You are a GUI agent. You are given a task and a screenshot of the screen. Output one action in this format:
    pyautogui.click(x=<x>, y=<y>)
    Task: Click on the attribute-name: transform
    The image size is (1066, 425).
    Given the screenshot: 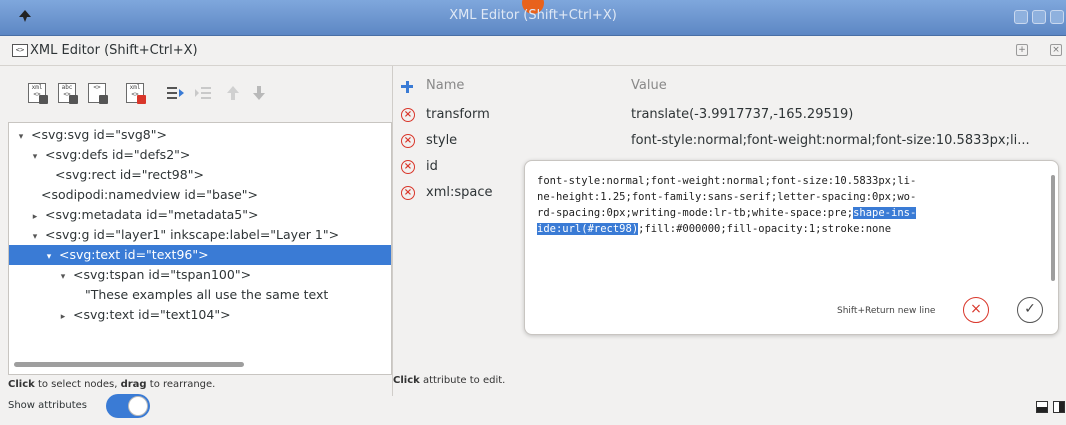 What is the action you would take?
    pyautogui.click(x=458, y=114)
    